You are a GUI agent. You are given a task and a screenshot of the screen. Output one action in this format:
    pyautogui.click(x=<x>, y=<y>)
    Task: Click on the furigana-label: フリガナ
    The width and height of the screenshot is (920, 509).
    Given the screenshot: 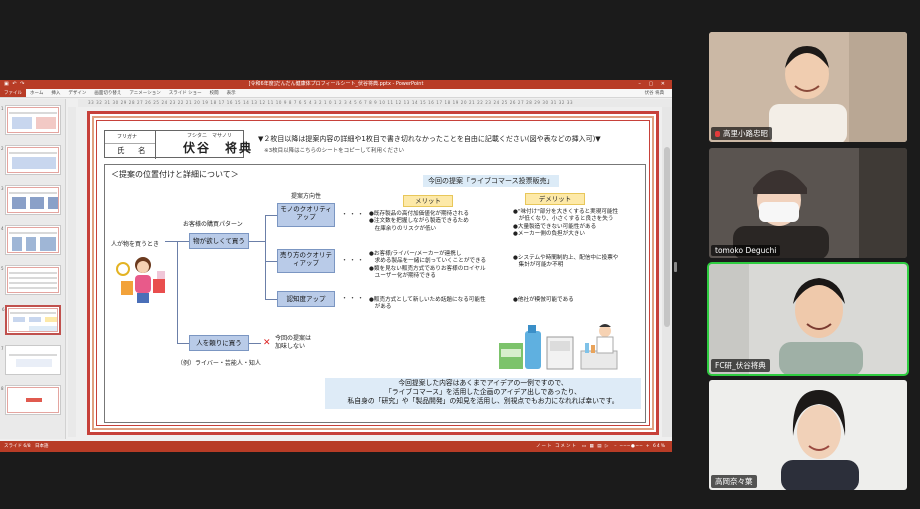 What is the action you would take?
    pyautogui.click(x=127, y=137)
    